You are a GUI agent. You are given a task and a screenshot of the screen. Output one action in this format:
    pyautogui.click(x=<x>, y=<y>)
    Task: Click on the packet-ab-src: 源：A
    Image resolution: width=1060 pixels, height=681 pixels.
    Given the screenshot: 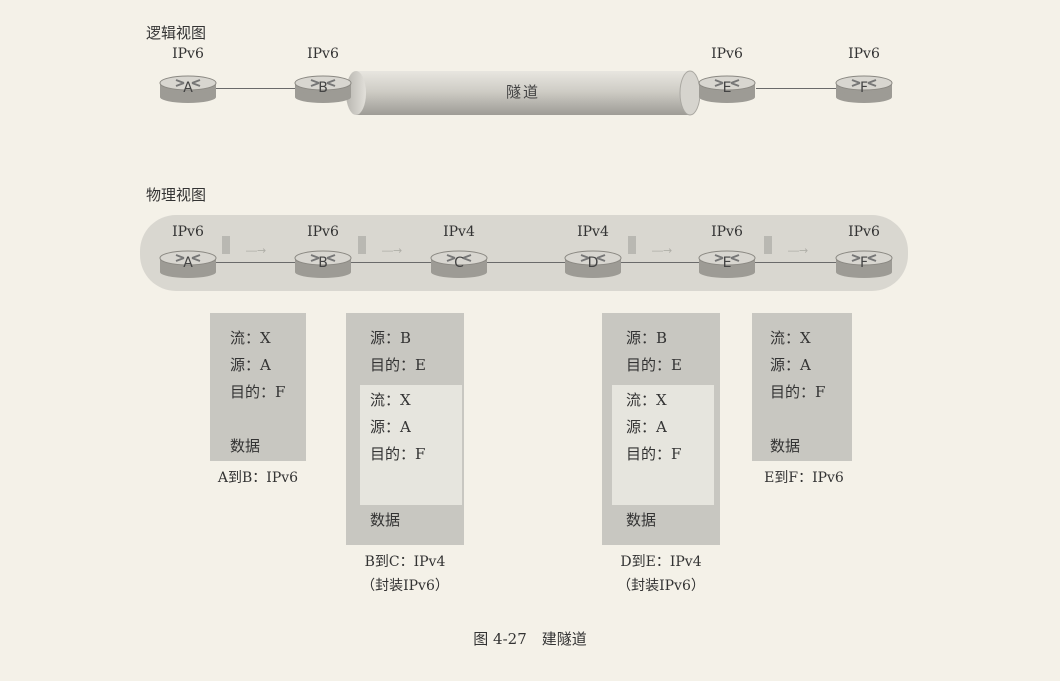 What is the action you would take?
    pyautogui.click(x=250, y=365)
    